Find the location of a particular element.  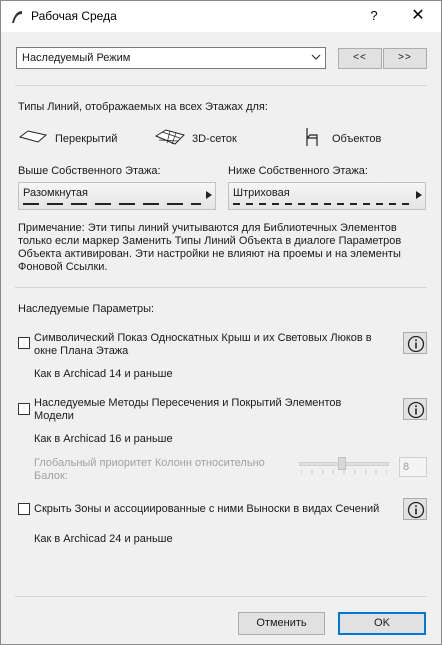

slider-ticks is located at coordinates (344, 472).